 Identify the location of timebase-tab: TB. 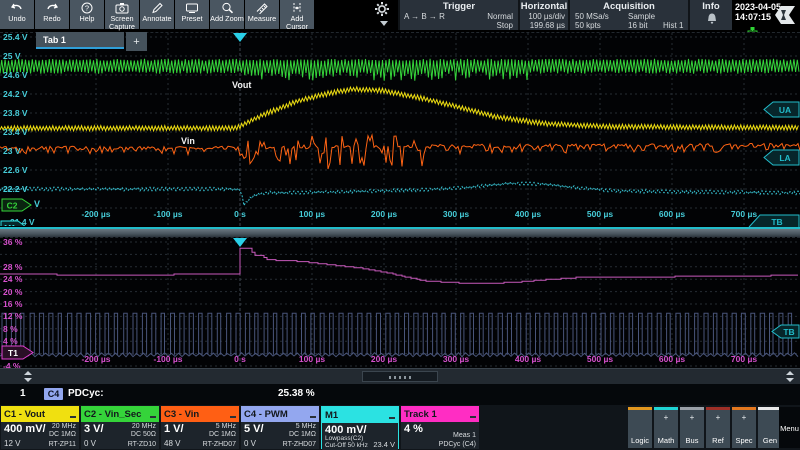
(772, 221).